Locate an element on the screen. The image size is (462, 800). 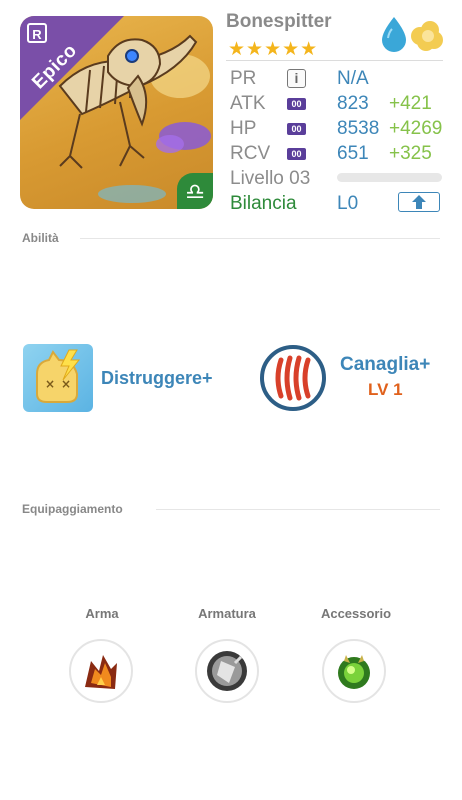
equipment-title: Equipaggiamento is located at coordinates (72, 509).